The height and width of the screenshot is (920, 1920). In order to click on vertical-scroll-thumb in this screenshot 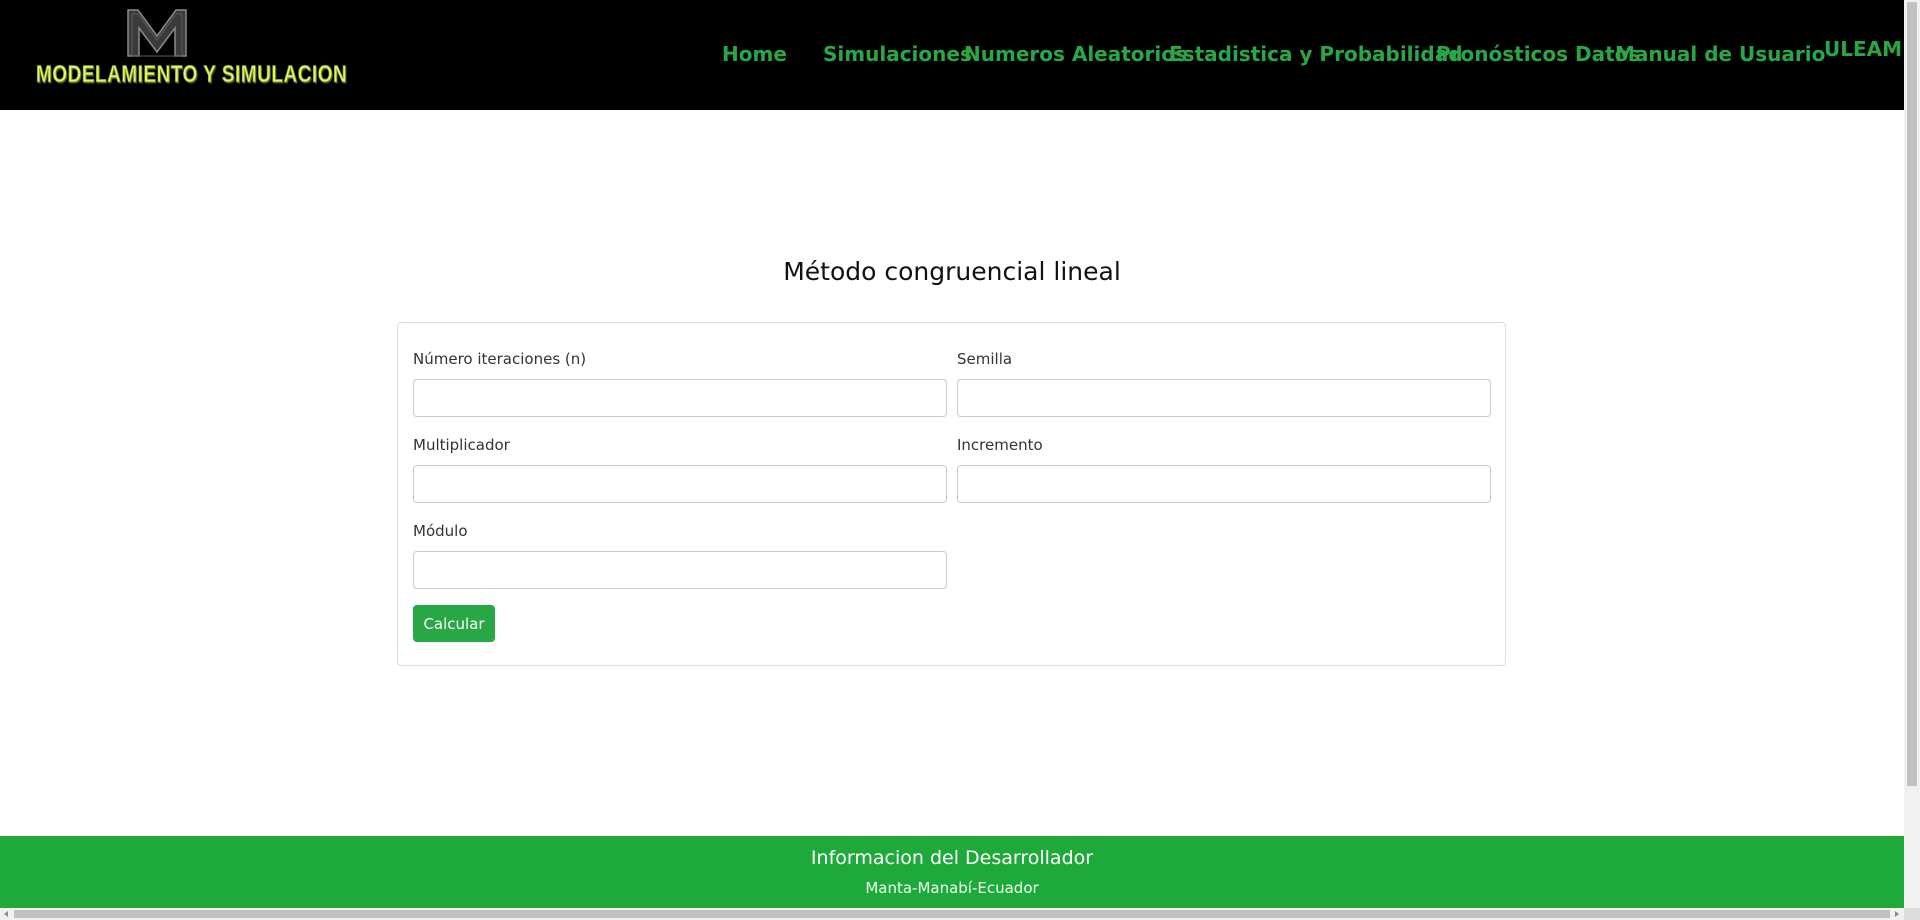, I will do `click(1912, 394)`.